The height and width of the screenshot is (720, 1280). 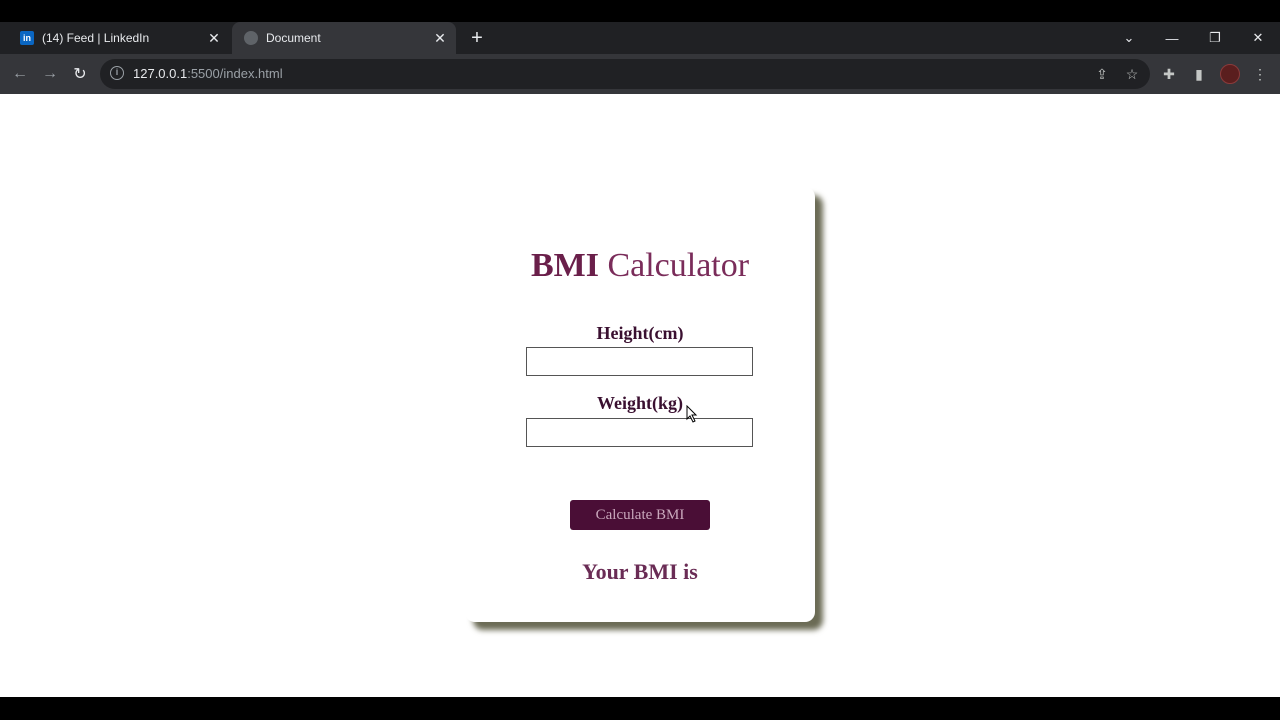 What do you see at coordinates (640, 11) in the screenshot?
I see `screen-top-border` at bounding box center [640, 11].